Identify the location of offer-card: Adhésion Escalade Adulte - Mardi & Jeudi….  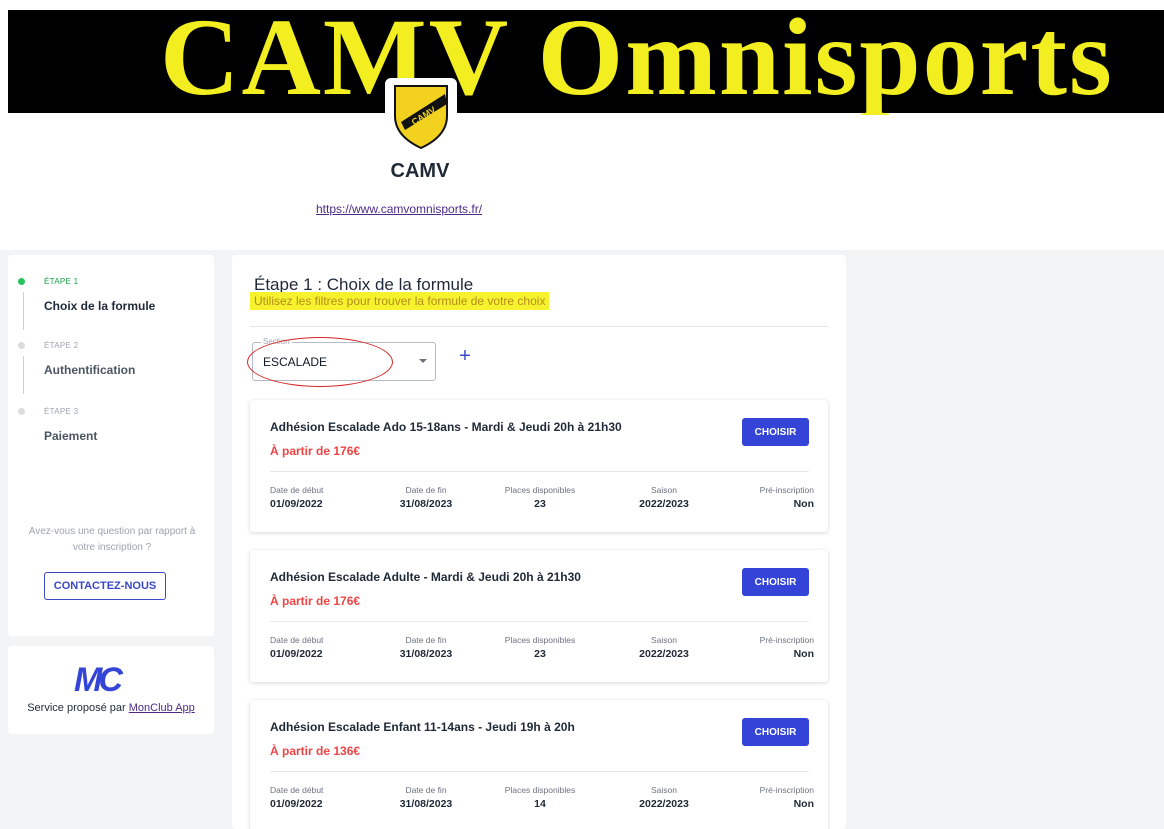
(539, 616).